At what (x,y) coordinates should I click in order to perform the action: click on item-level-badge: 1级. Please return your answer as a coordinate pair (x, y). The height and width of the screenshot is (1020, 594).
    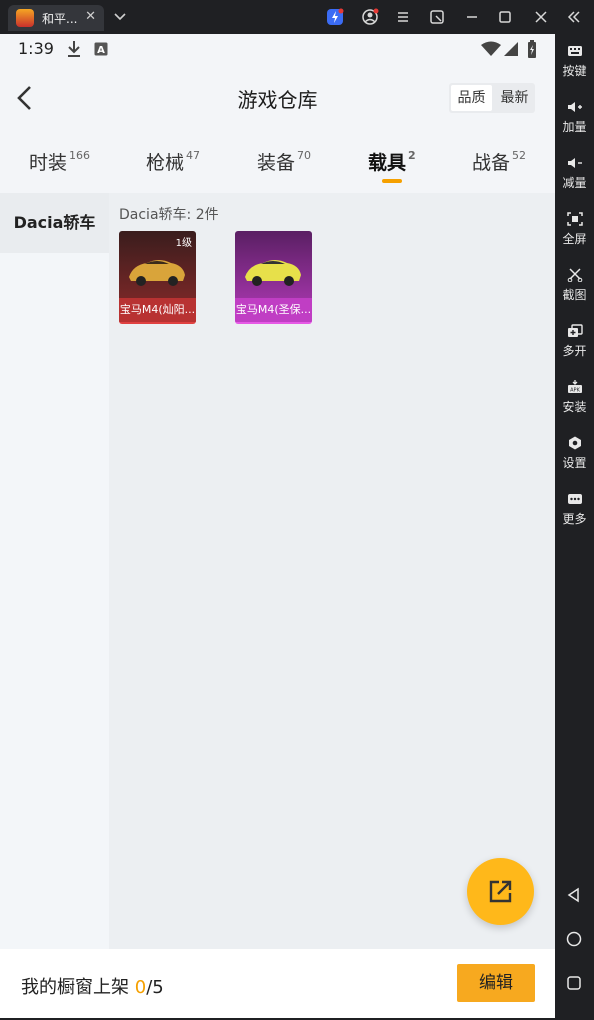
    Looking at the image, I should click on (183, 243).